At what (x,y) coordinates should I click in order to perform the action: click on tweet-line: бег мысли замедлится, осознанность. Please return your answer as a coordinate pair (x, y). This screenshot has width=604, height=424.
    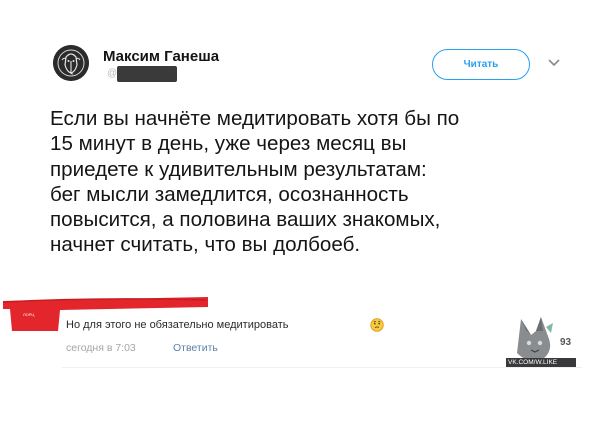
    Looking at the image, I should click on (229, 194).